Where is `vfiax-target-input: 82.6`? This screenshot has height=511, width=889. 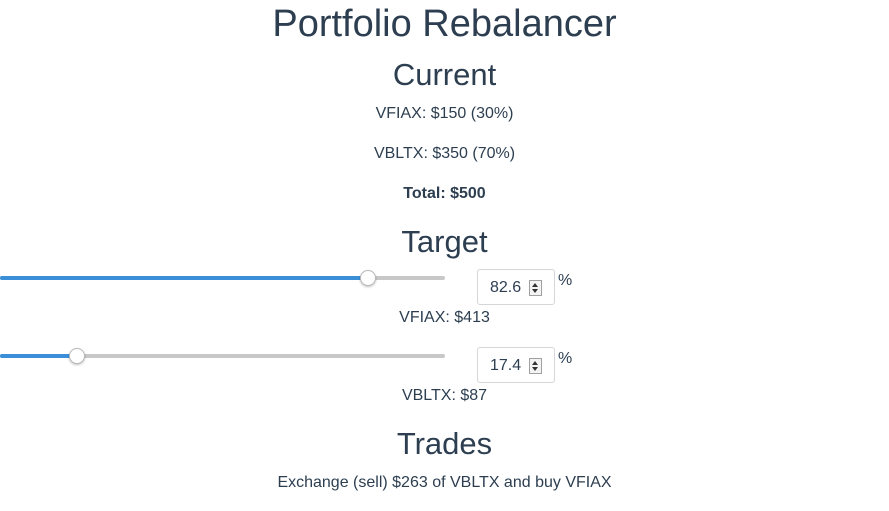
vfiax-target-input: 82.6 is located at coordinates (516, 287).